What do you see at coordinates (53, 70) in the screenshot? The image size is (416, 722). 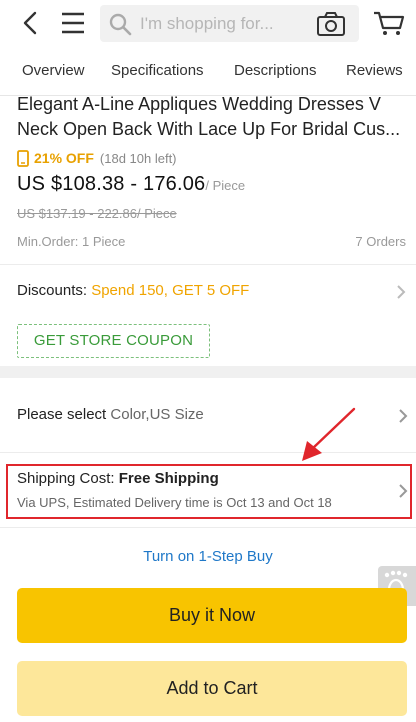 I see `tab-overview: Overview` at bounding box center [53, 70].